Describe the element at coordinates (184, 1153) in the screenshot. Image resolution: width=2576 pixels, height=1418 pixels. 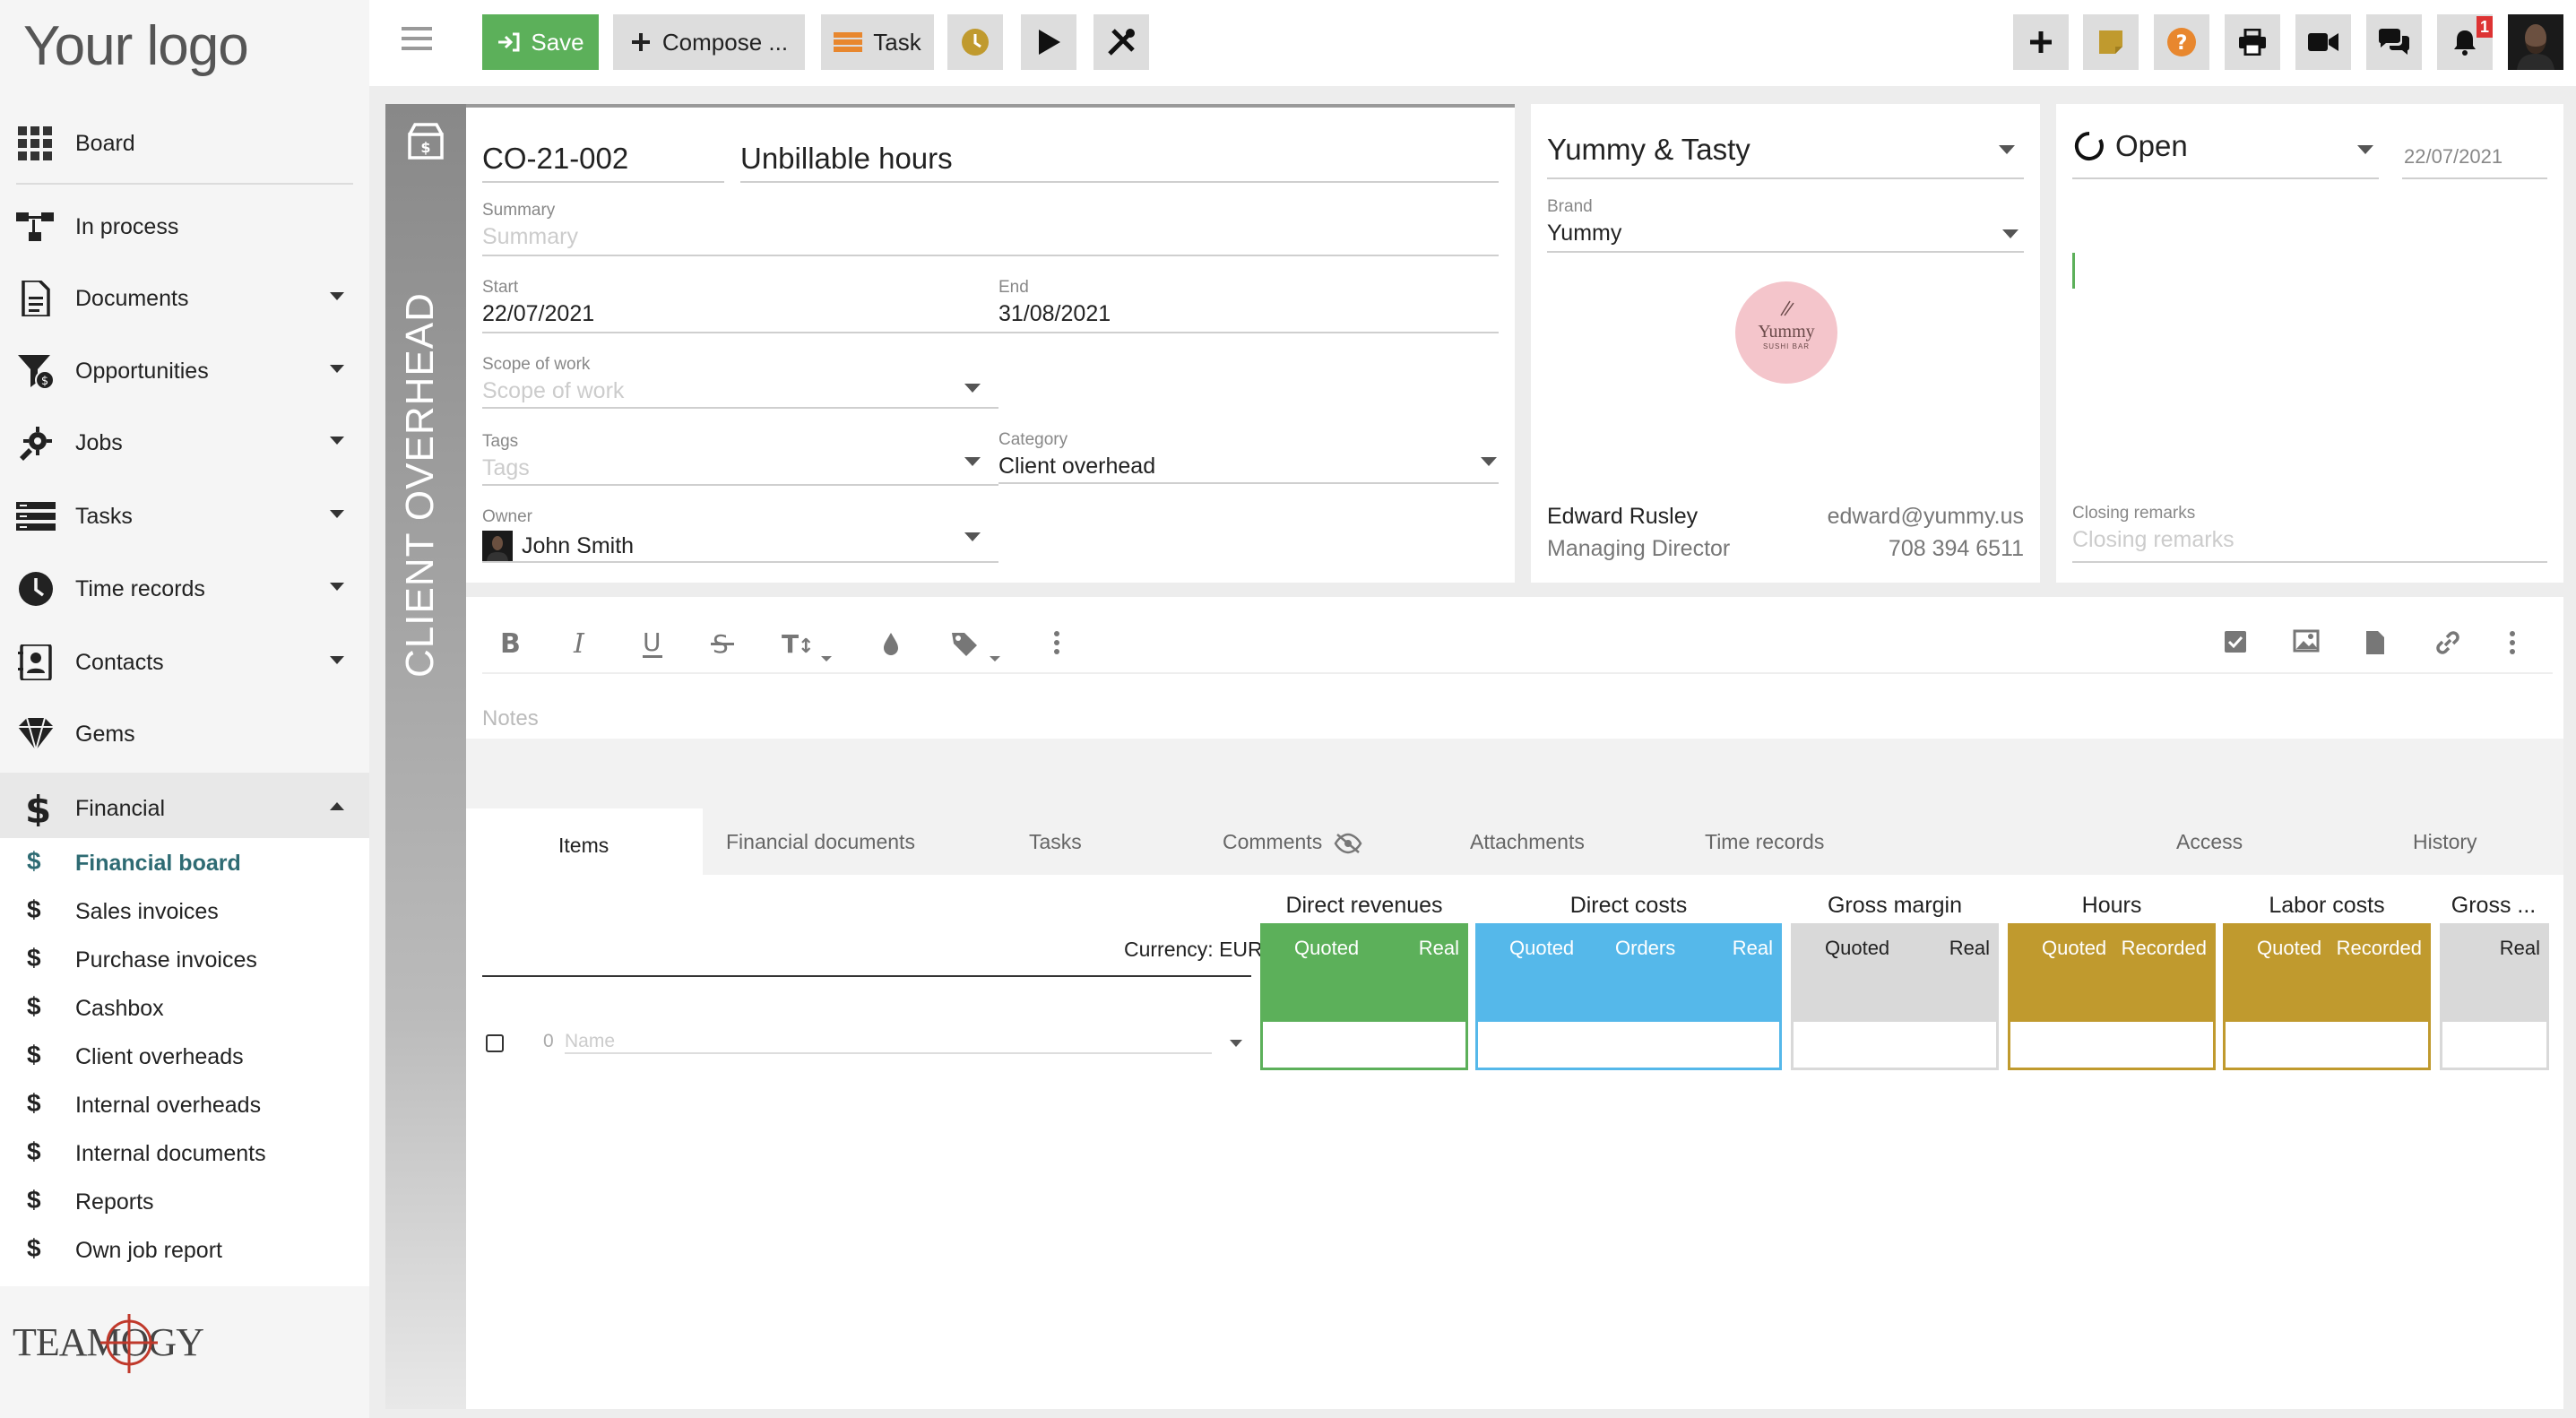
I see `sidebar-subitem-internal-documents: $ Internal documents` at that location.